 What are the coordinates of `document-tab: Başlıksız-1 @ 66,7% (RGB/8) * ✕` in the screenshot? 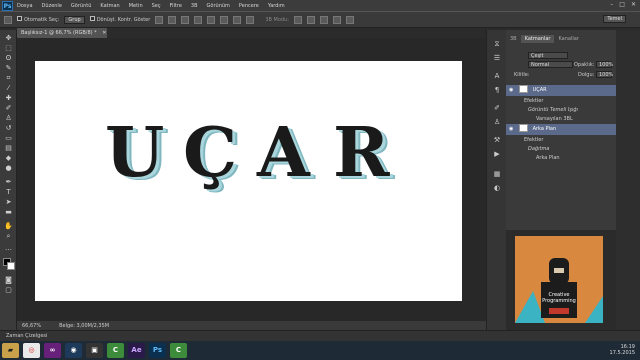 It's located at (62, 33).